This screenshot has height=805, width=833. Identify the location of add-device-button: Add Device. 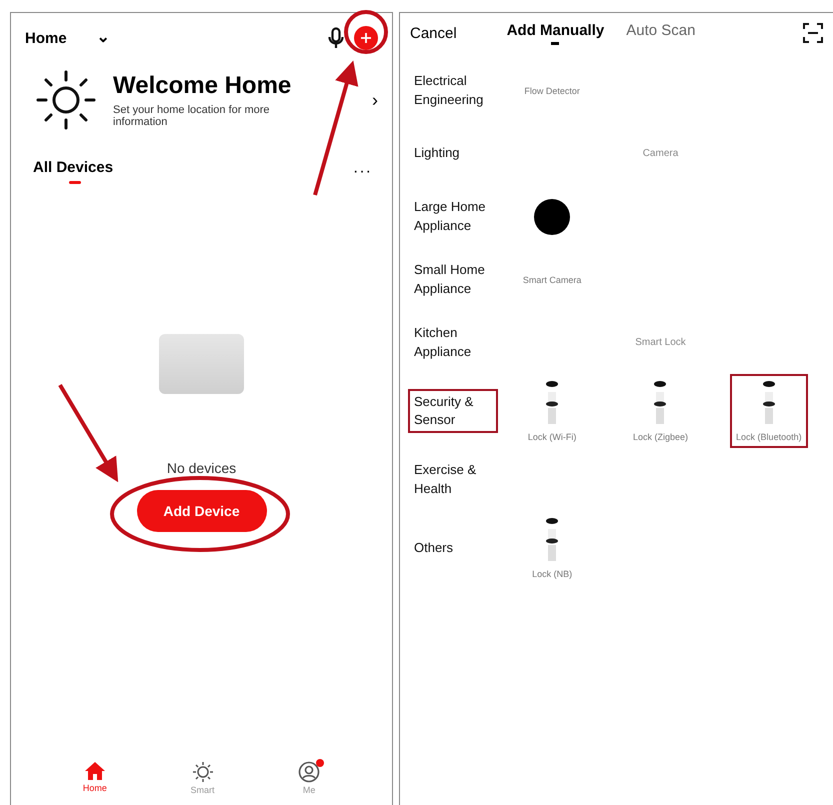
(201, 511).